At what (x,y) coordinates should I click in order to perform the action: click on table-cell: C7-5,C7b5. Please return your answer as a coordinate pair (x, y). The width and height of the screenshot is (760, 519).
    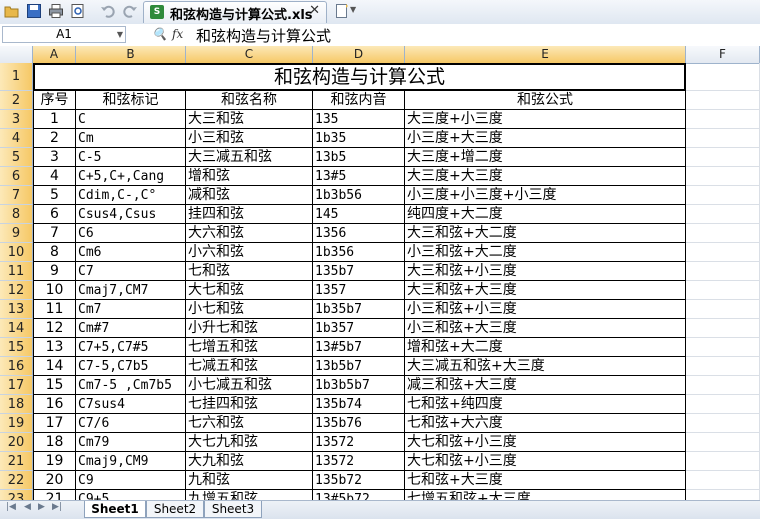
    Looking at the image, I should click on (131, 366).